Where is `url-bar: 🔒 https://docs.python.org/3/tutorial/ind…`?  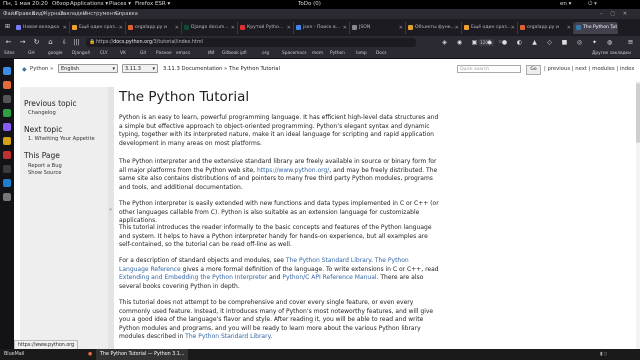
url-bar: 🔒 https://docs.python.org/3/tutorial/ind… is located at coordinates (294, 42).